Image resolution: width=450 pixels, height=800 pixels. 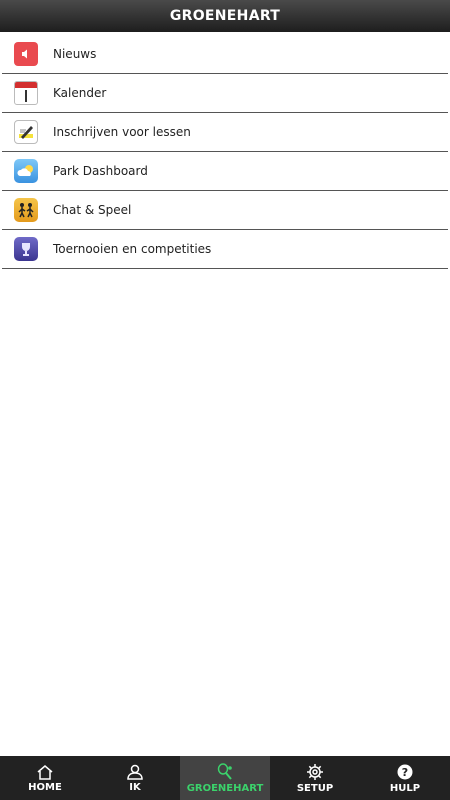 What do you see at coordinates (225, 132) in the screenshot?
I see `menu-item-inschrijven: Inschrijven voor lessen` at bounding box center [225, 132].